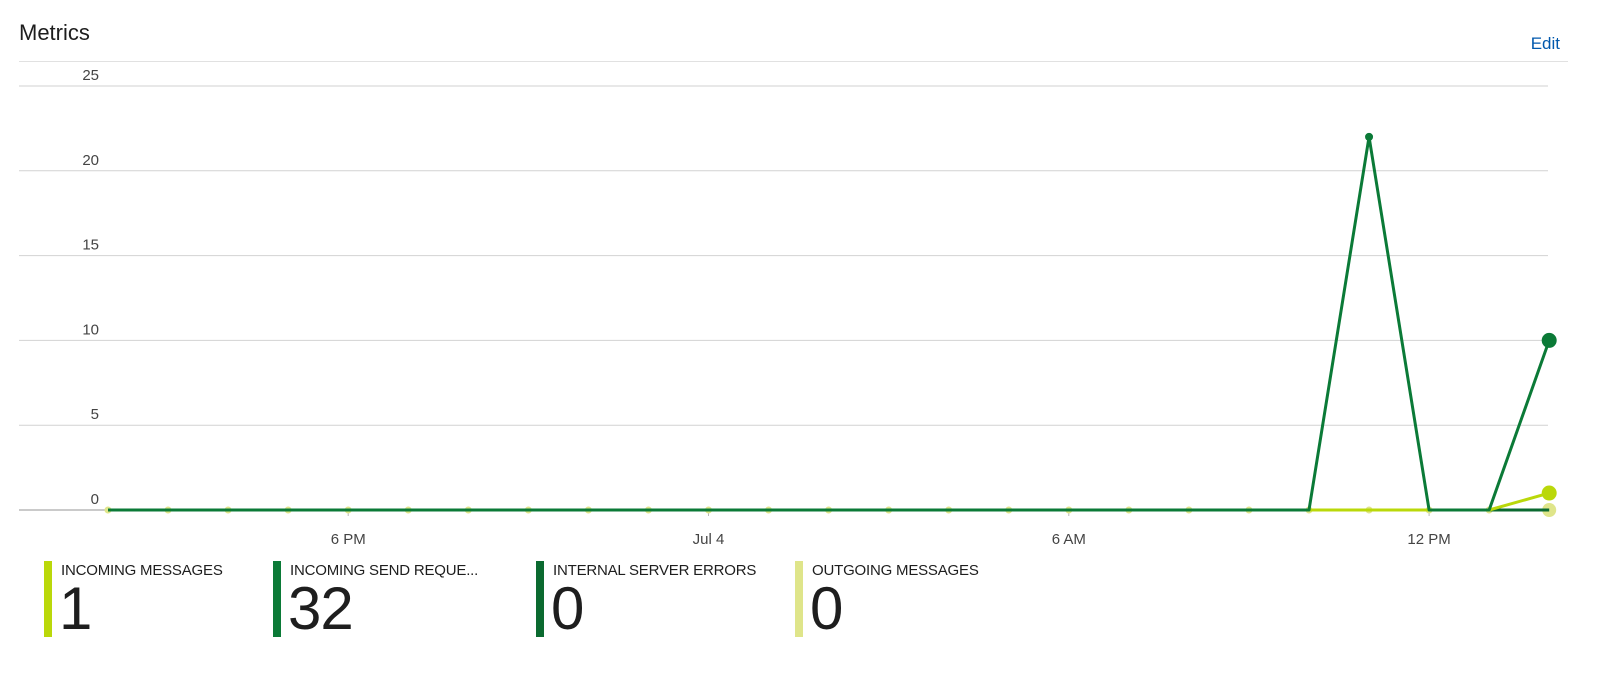  I want to click on y-tick-label: 15, so click(90, 245).